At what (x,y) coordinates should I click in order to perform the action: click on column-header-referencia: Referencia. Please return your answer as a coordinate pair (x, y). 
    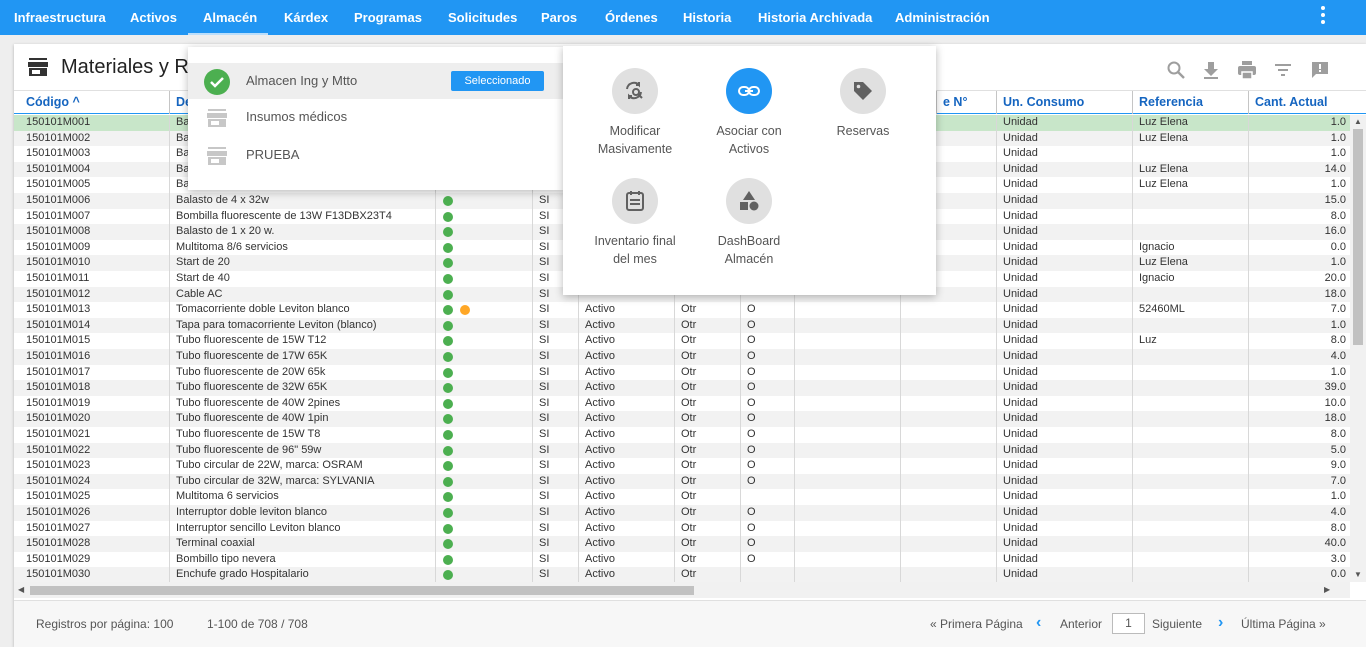
    Looking at the image, I should click on (1190, 102).